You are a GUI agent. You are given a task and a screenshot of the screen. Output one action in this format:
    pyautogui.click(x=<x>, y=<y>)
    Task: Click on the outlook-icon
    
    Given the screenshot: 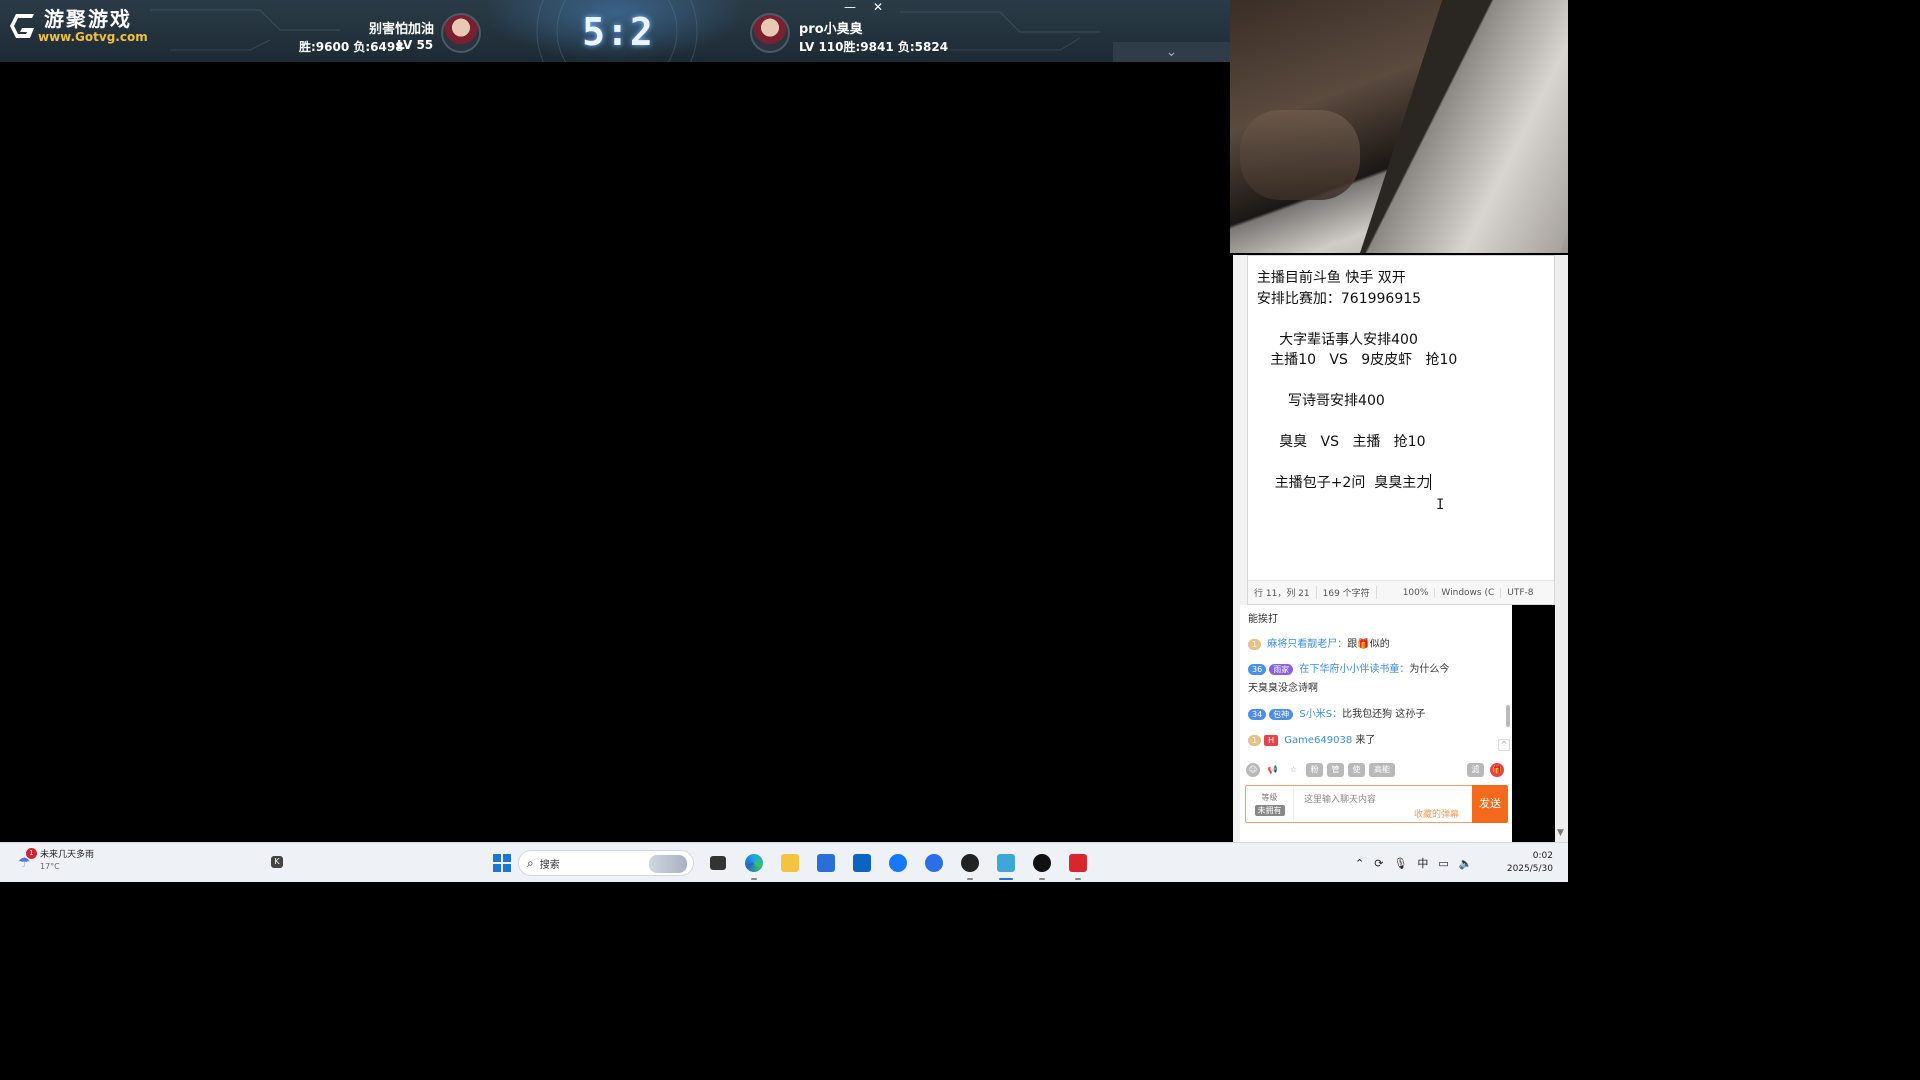 What is the action you would take?
    pyautogui.click(x=862, y=863)
    